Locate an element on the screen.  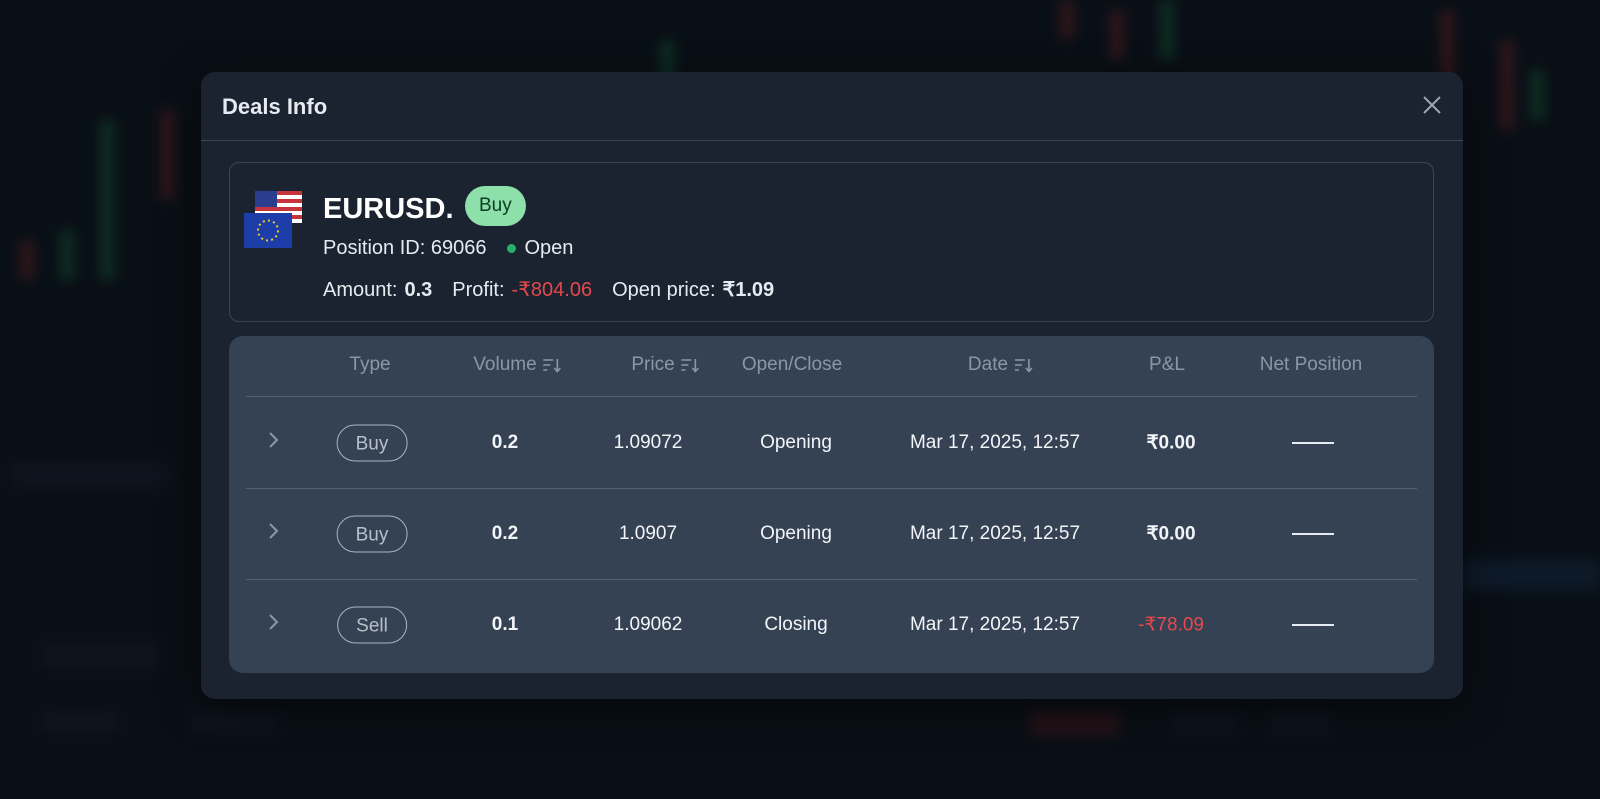
position-id-line: Position ID: 69066 Open is located at coordinates (448, 248).